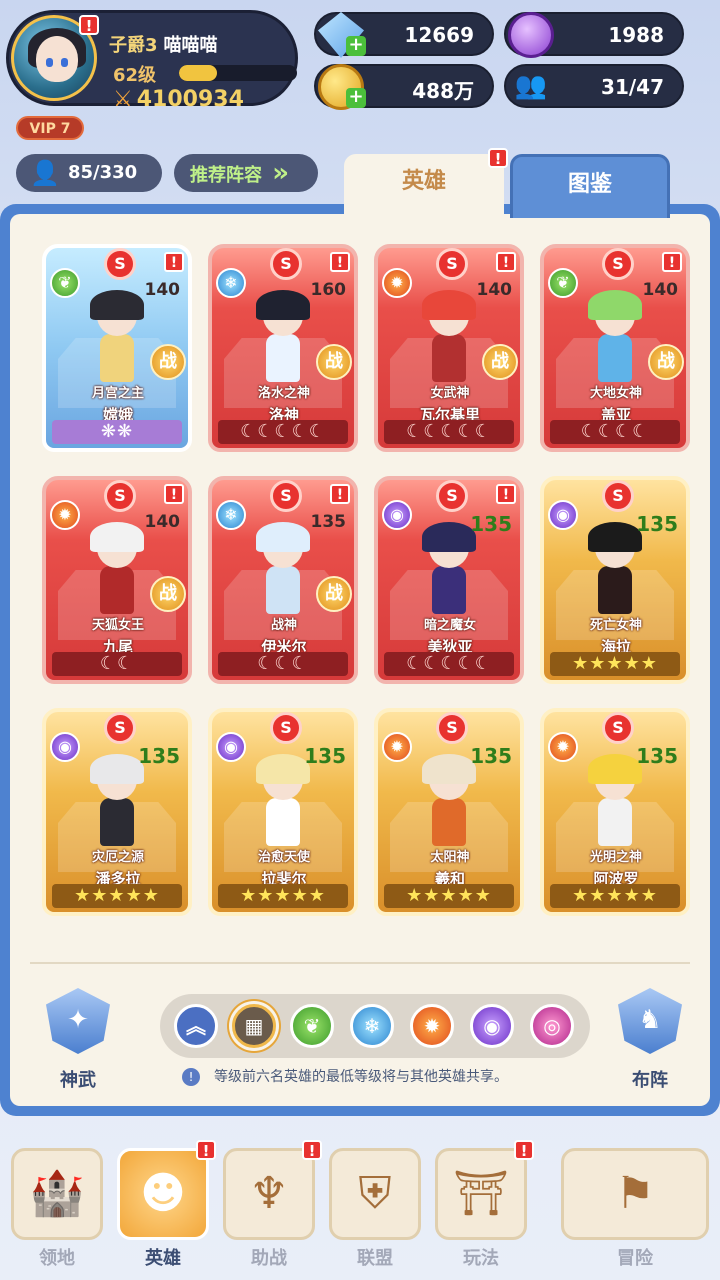  What do you see at coordinates (552, 1026) in the screenshot?
I see `filter-chaos-icon: ◎` at bounding box center [552, 1026].